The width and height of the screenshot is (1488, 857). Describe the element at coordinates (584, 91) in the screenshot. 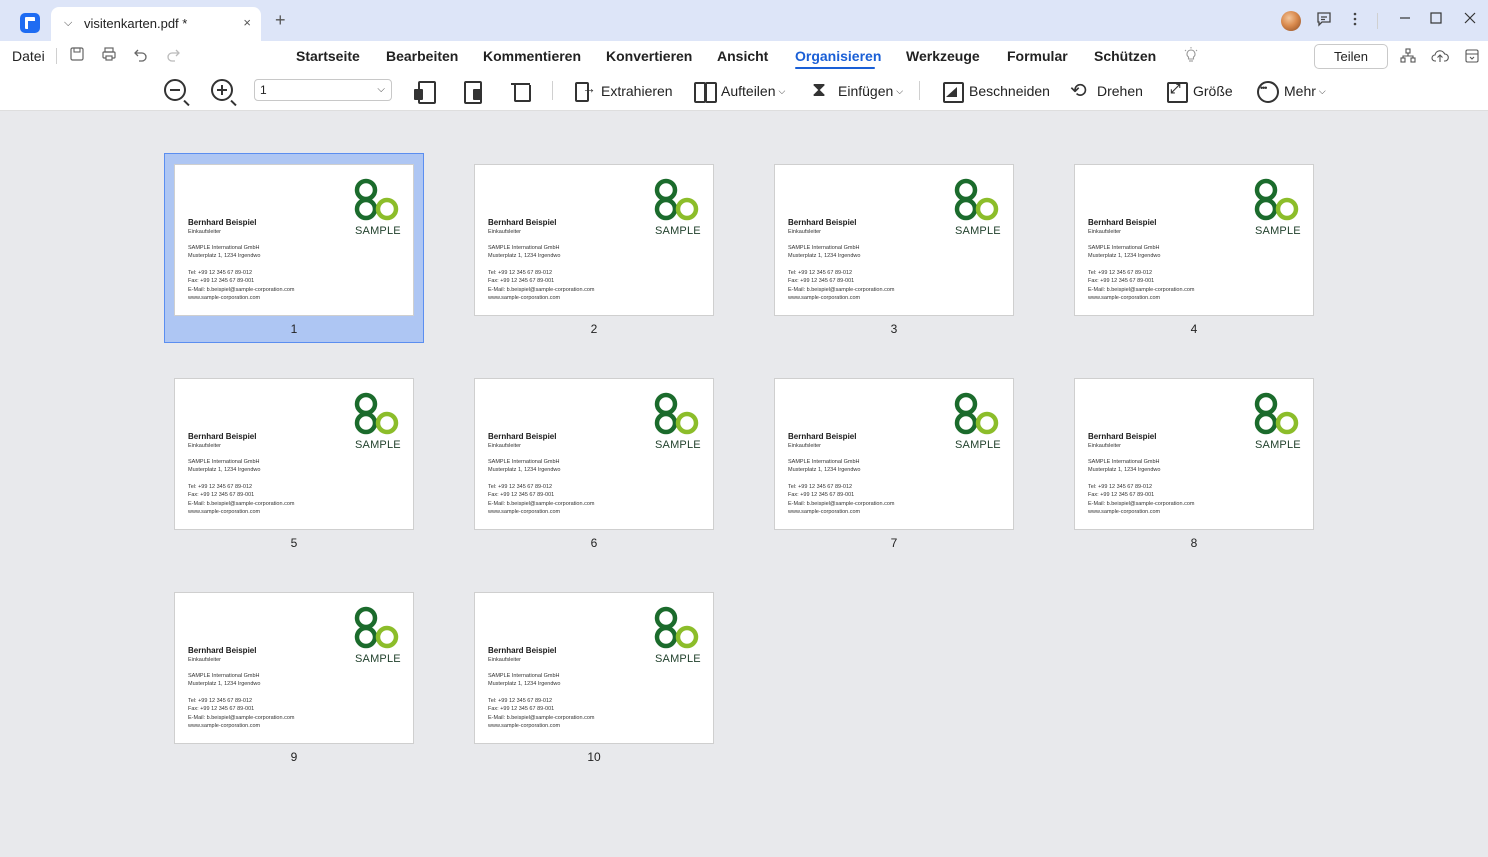

I see `extract-icon` at that location.